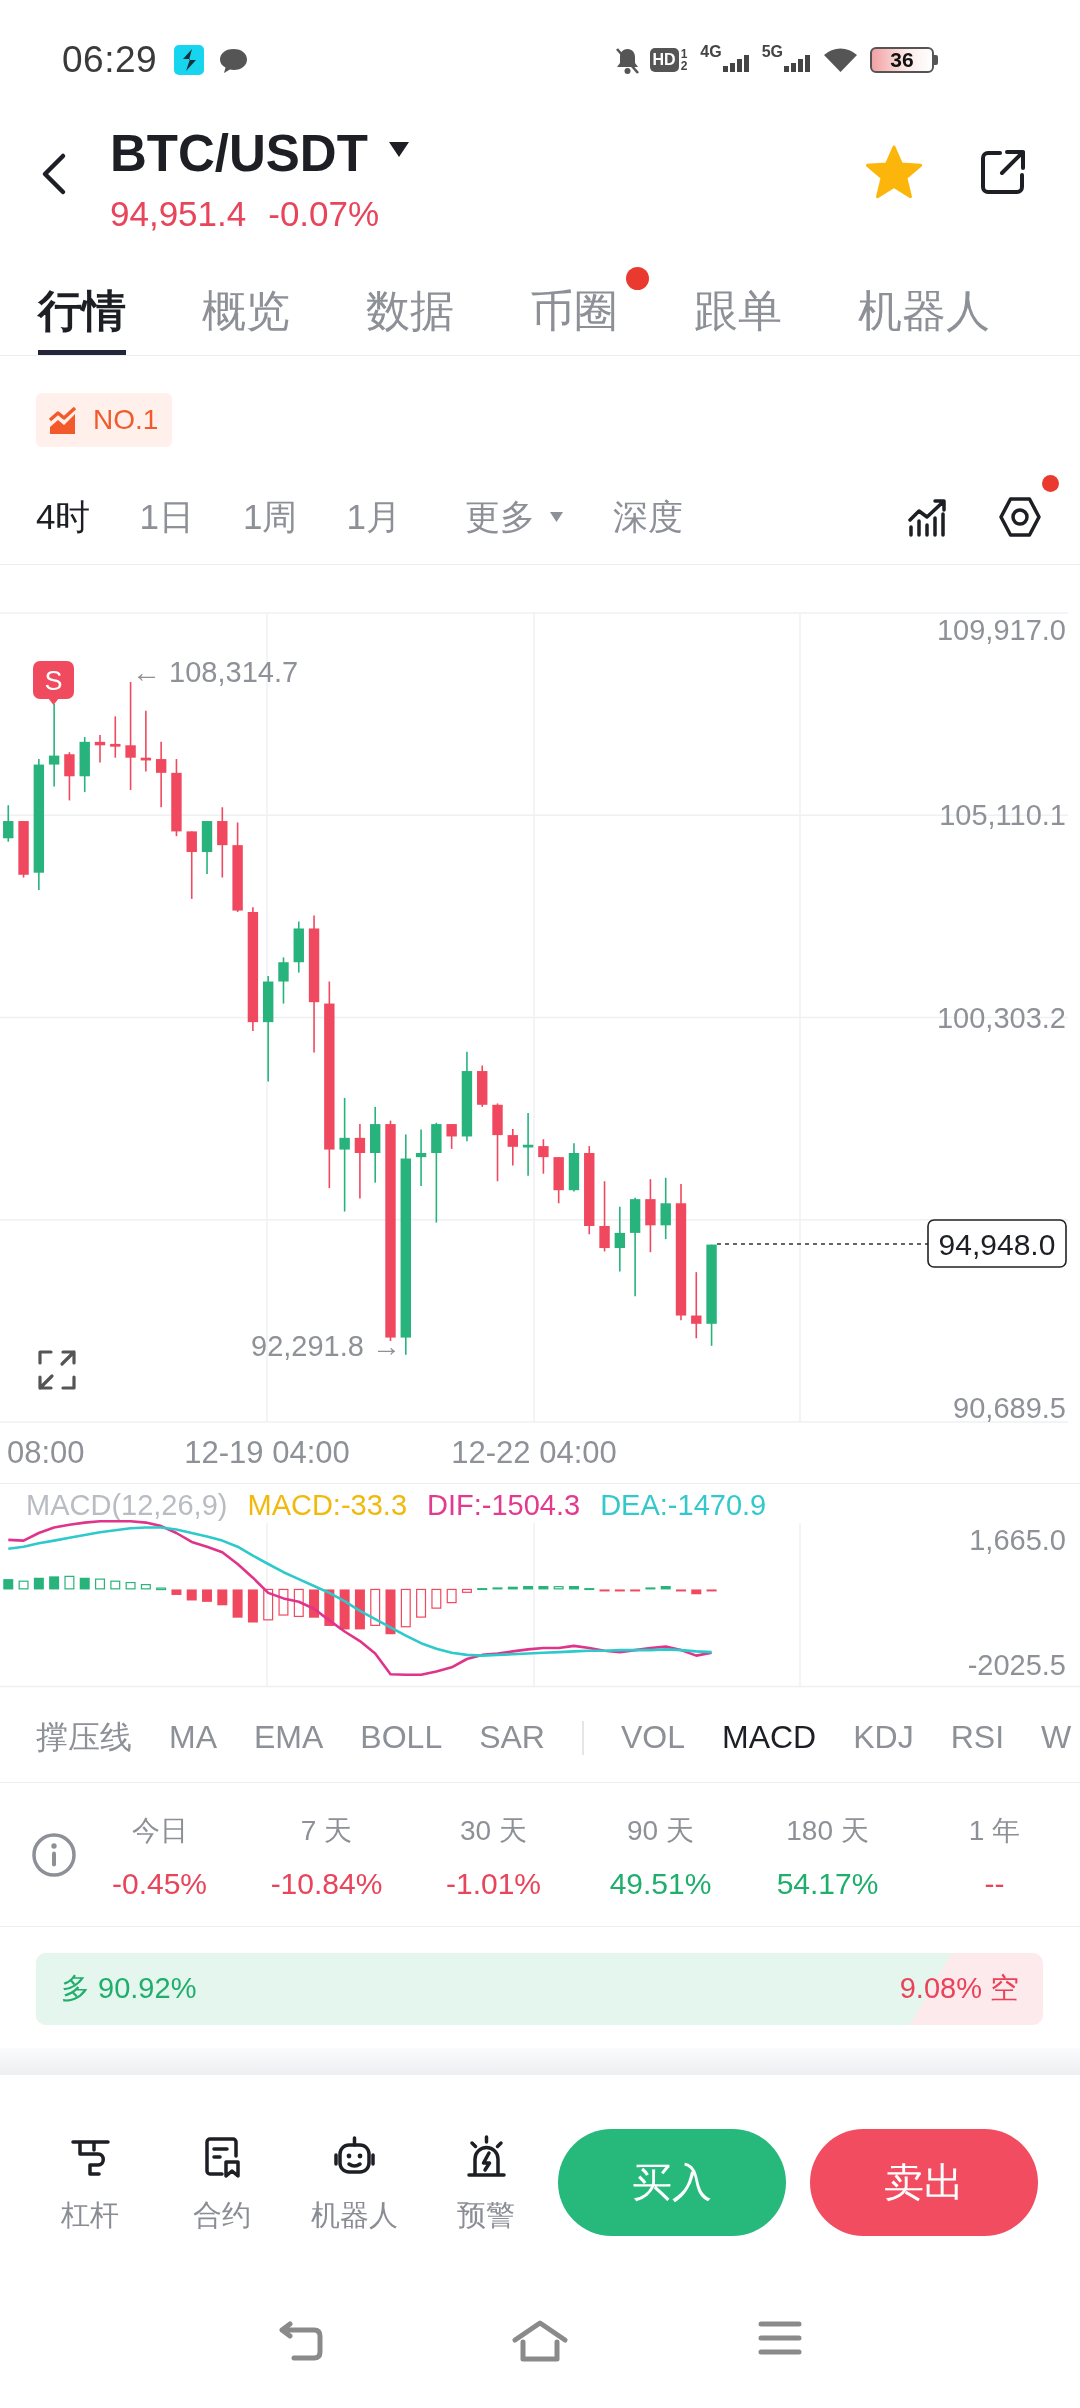  Describe the element at coordinates (401, 1737) in the screenshot. I see `indicator-tab: BOLL` at that location.